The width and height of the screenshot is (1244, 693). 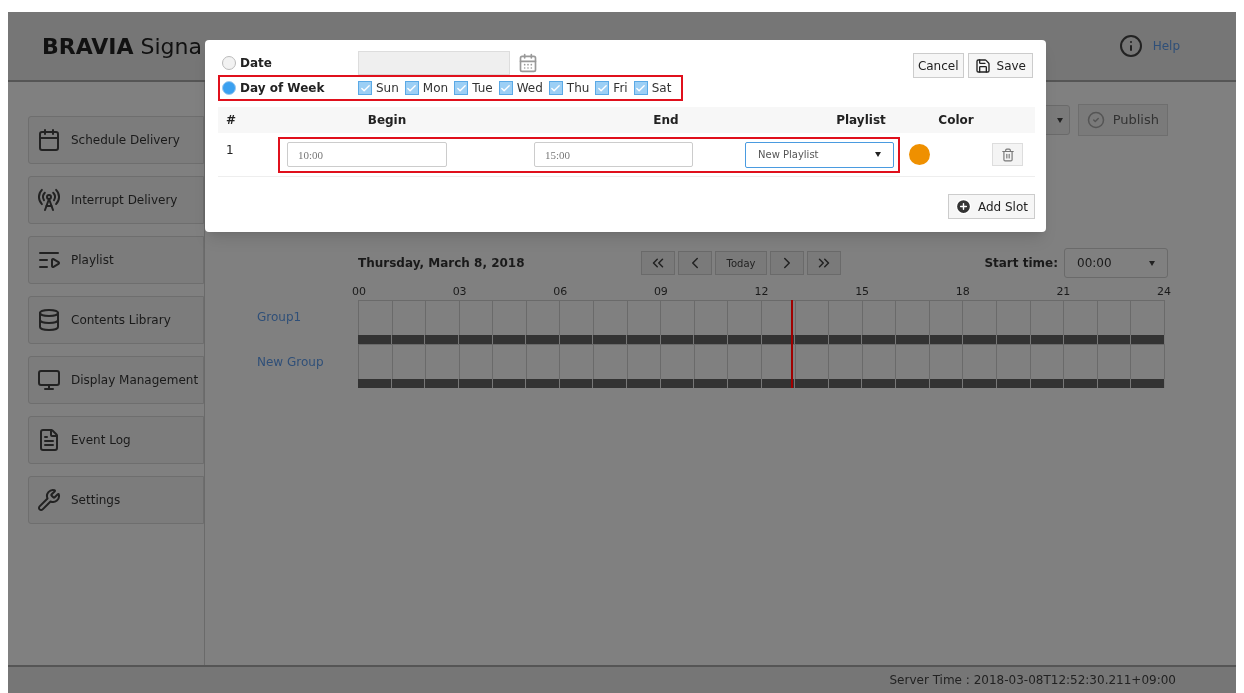 I want to click on sidebar-item: Playlist, so click(x=116, y=260).